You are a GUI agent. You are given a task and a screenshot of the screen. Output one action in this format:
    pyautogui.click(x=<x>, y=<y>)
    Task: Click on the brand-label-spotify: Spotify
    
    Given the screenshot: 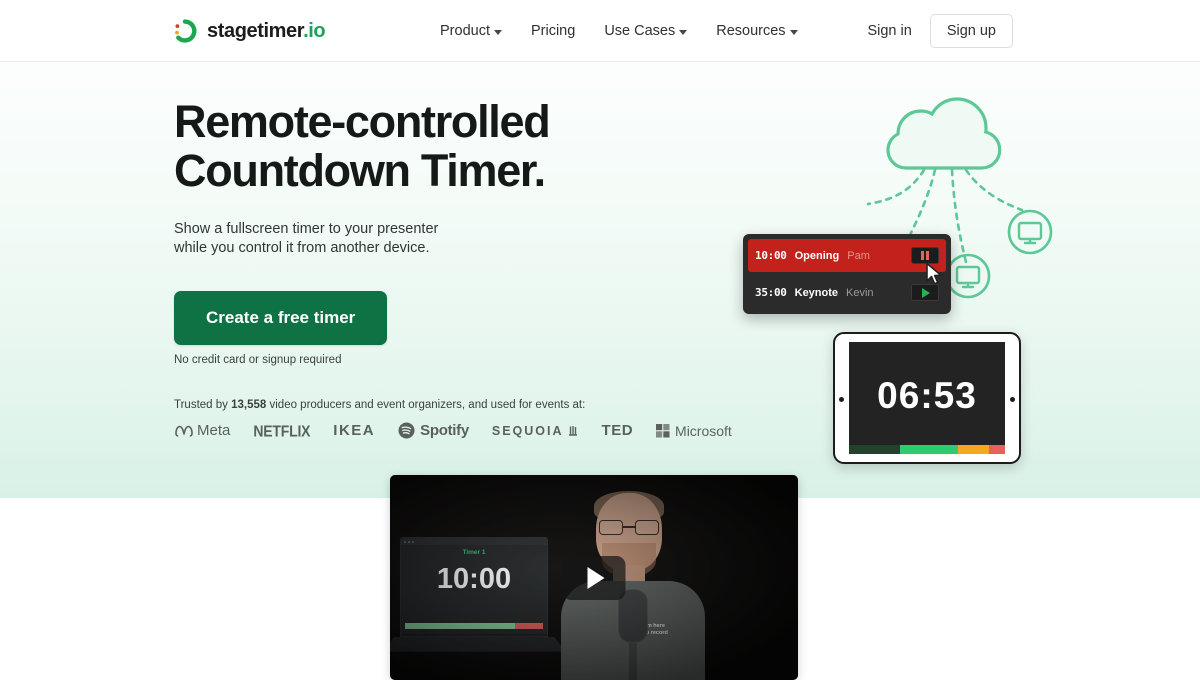 What is the action you would take?
    pyautogui.click(x=444, y=430)
    